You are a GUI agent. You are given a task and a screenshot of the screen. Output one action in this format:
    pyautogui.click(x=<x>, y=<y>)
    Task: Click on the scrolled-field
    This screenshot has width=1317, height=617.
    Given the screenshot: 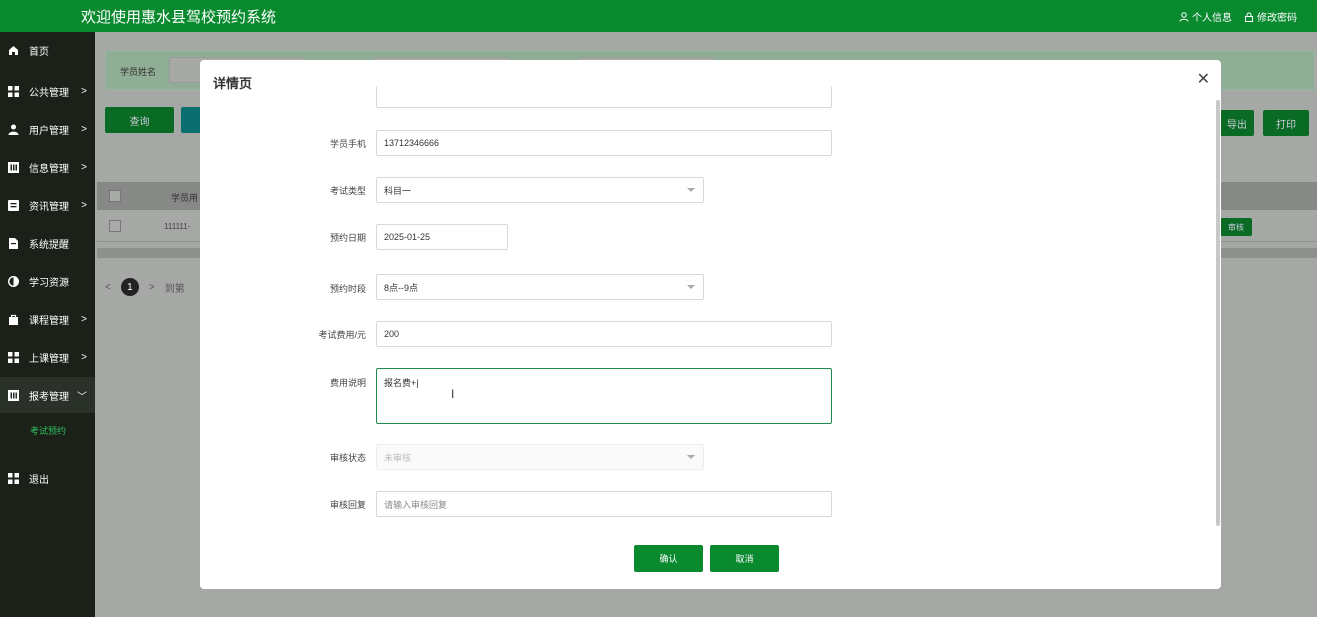 What is the action you would take?
    pyautogui.click(x=604, y=97)
    